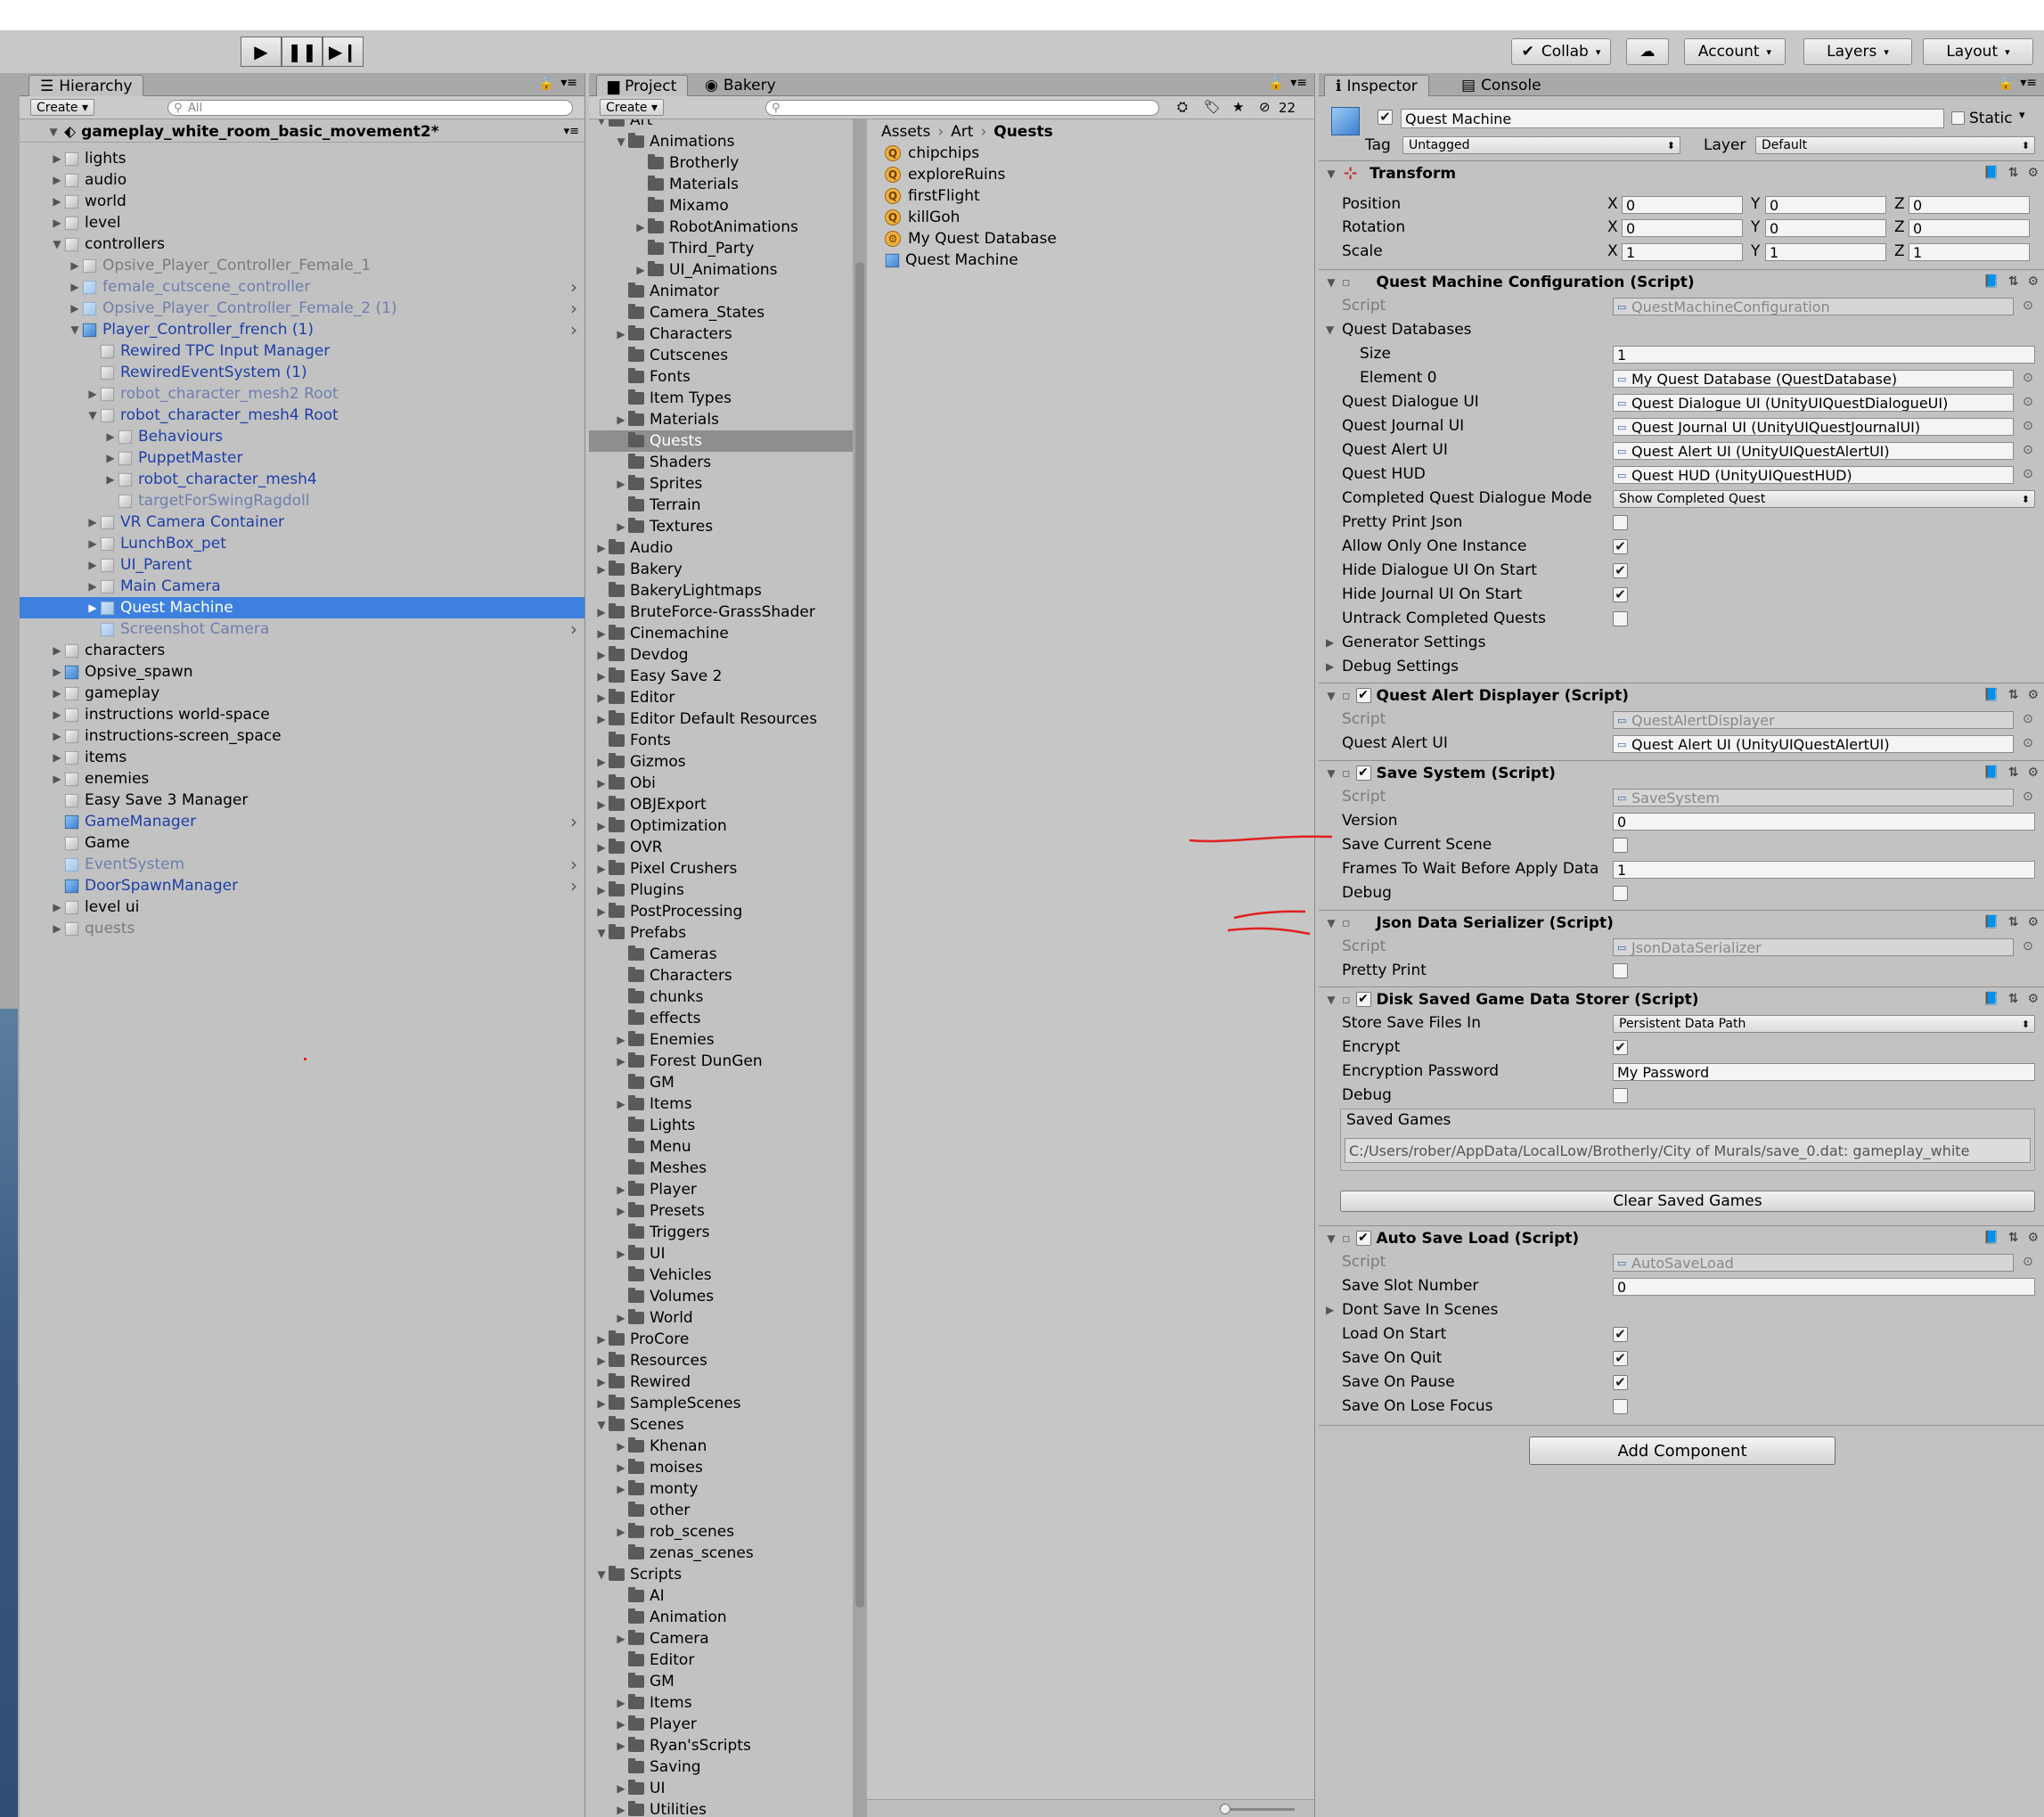 This screenshot has width=2044, height=1817. What do you see at coordinates (721, 1254) in the screenshot?
I see `folder-tree-item: ▶ UI` at bounding box center [721, 1254].